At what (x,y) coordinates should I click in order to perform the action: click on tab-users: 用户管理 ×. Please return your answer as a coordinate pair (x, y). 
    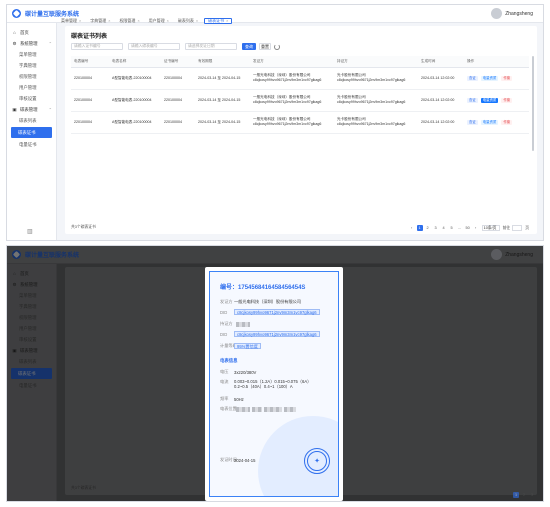
    Looking at the image, I should click on (159, 21).